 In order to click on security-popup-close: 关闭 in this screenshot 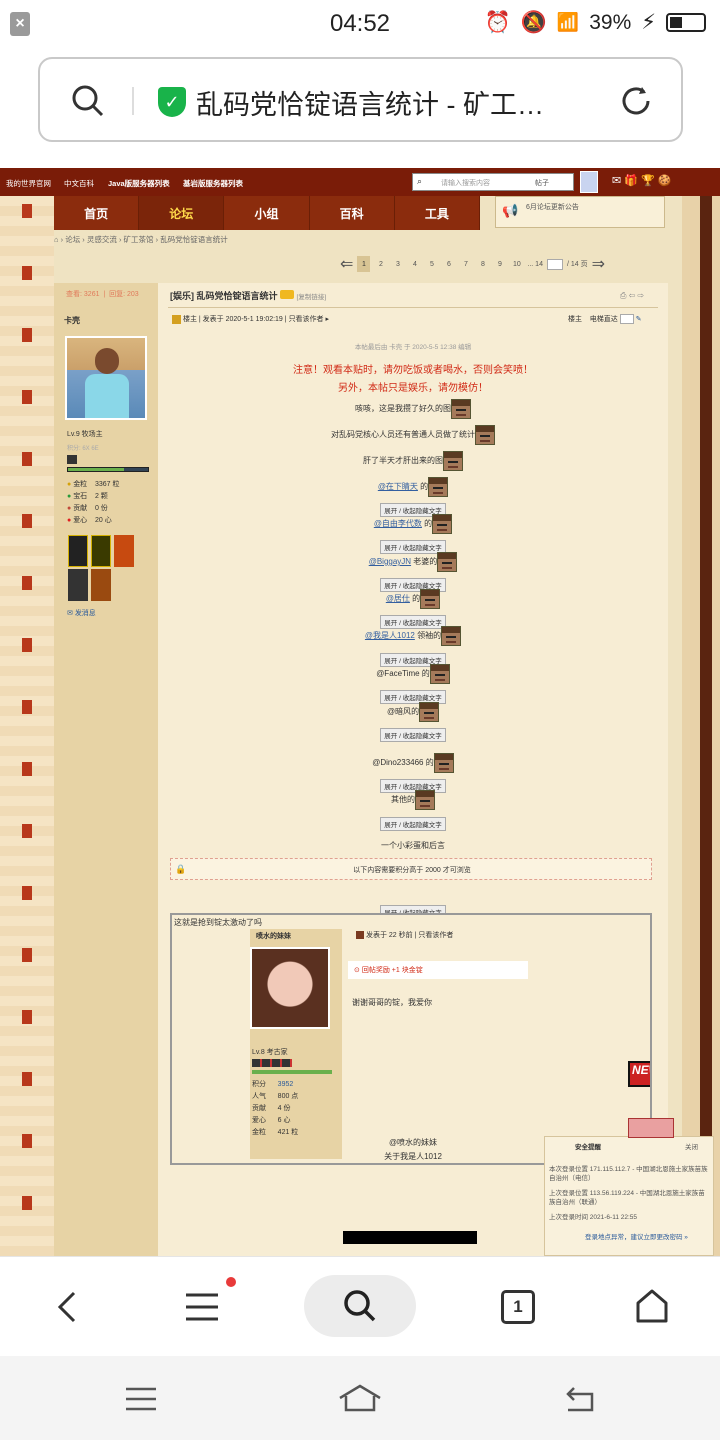, I will do `click(691, 1147)`.